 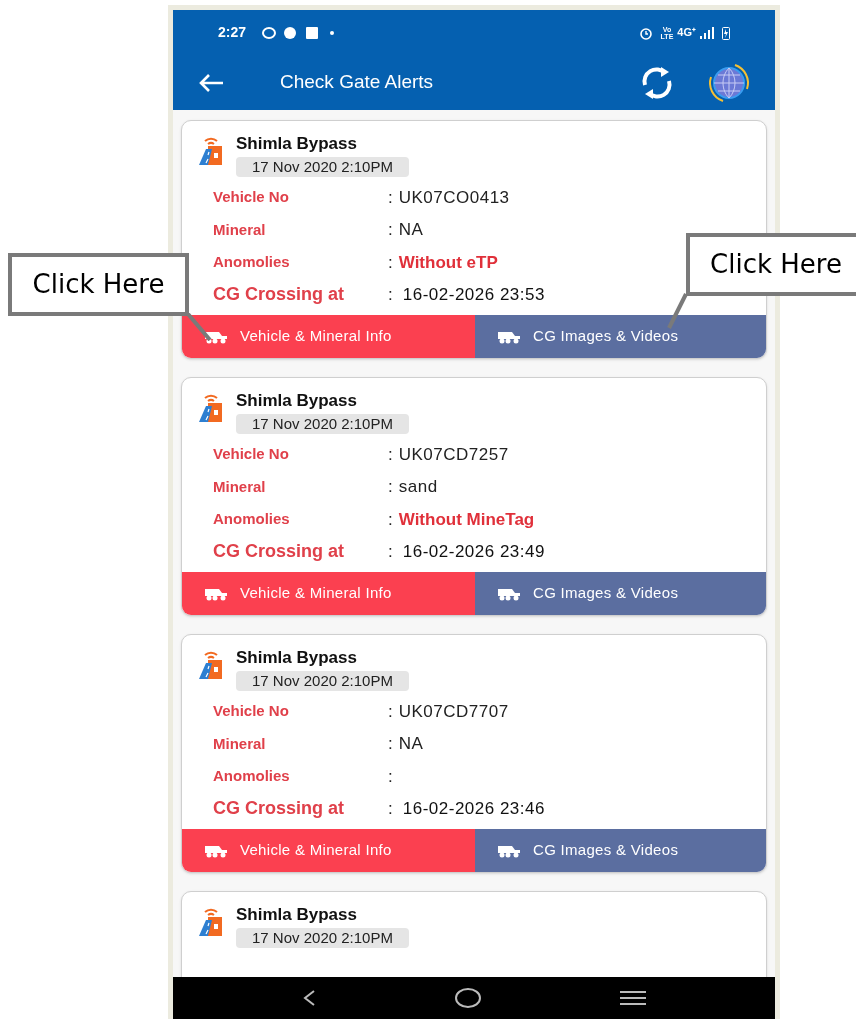 I want to click on field-value: 16-02-2026 23:46, so click(x=473, y=809).